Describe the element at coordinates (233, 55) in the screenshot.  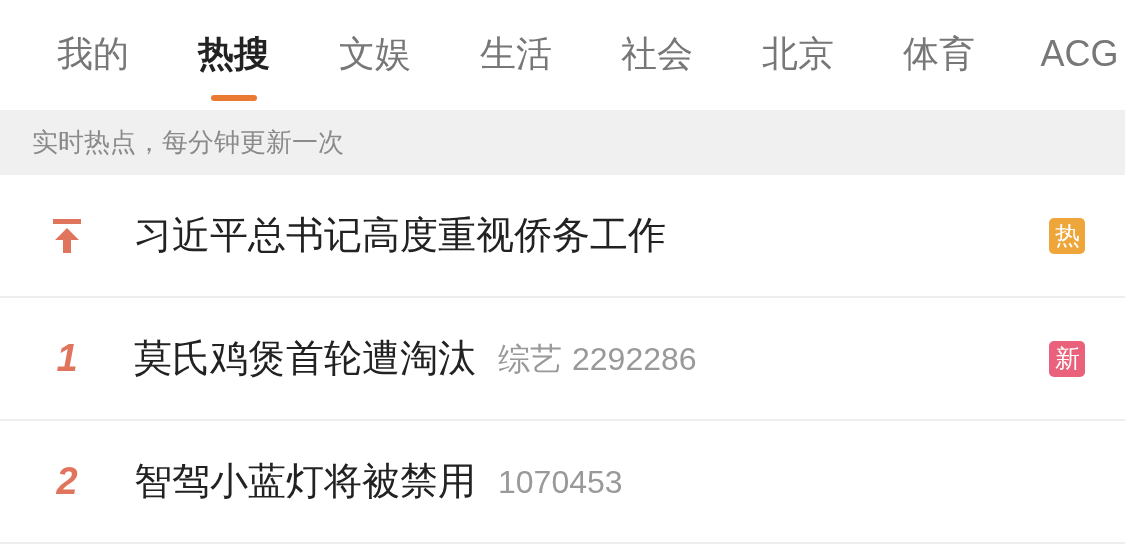
I see `category-tab: 热搜` at that location.